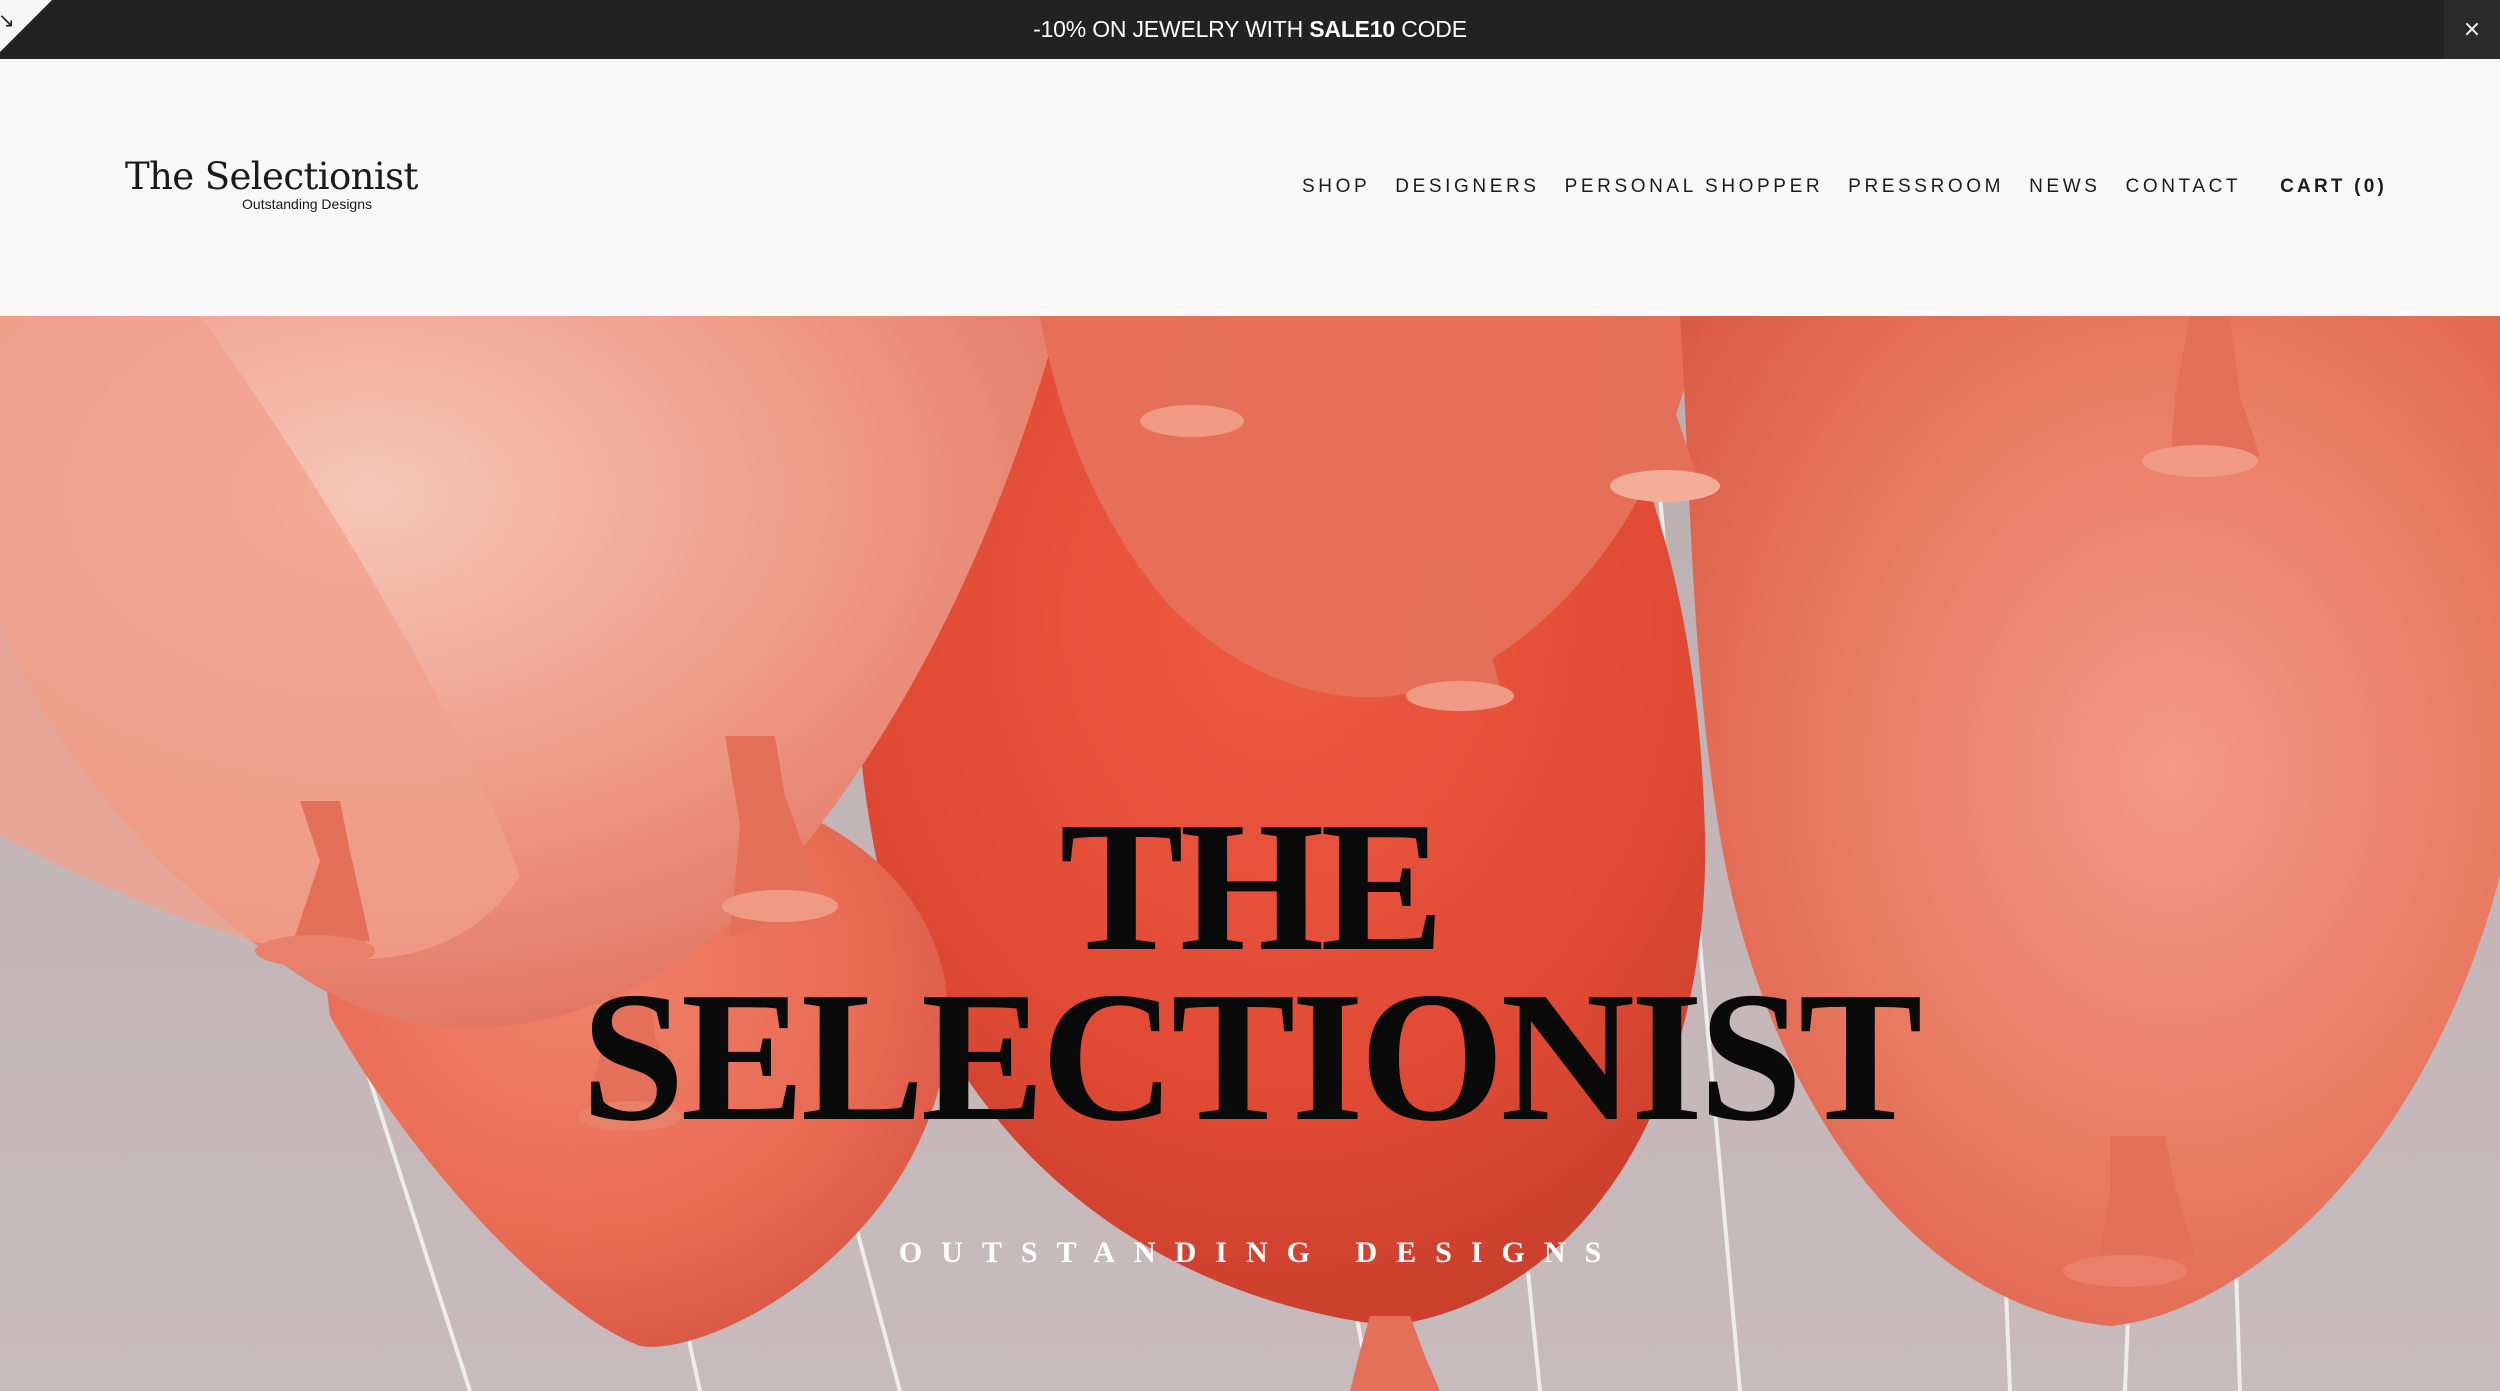 Image resolution: width=2500 pixels, height=1391 pixels. I want to click on cart-link: CART (0), so click(2333, 187).